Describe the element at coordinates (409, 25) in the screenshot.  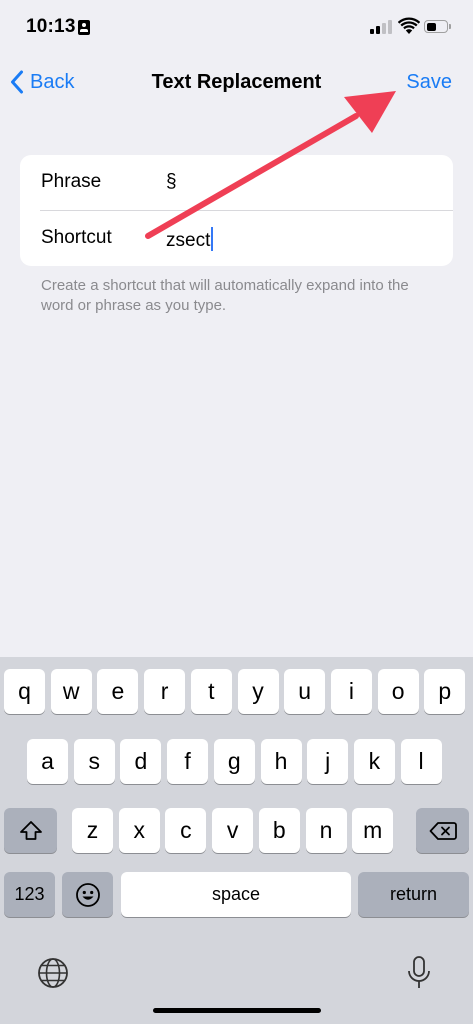
I see `wifi-icon` at that location.